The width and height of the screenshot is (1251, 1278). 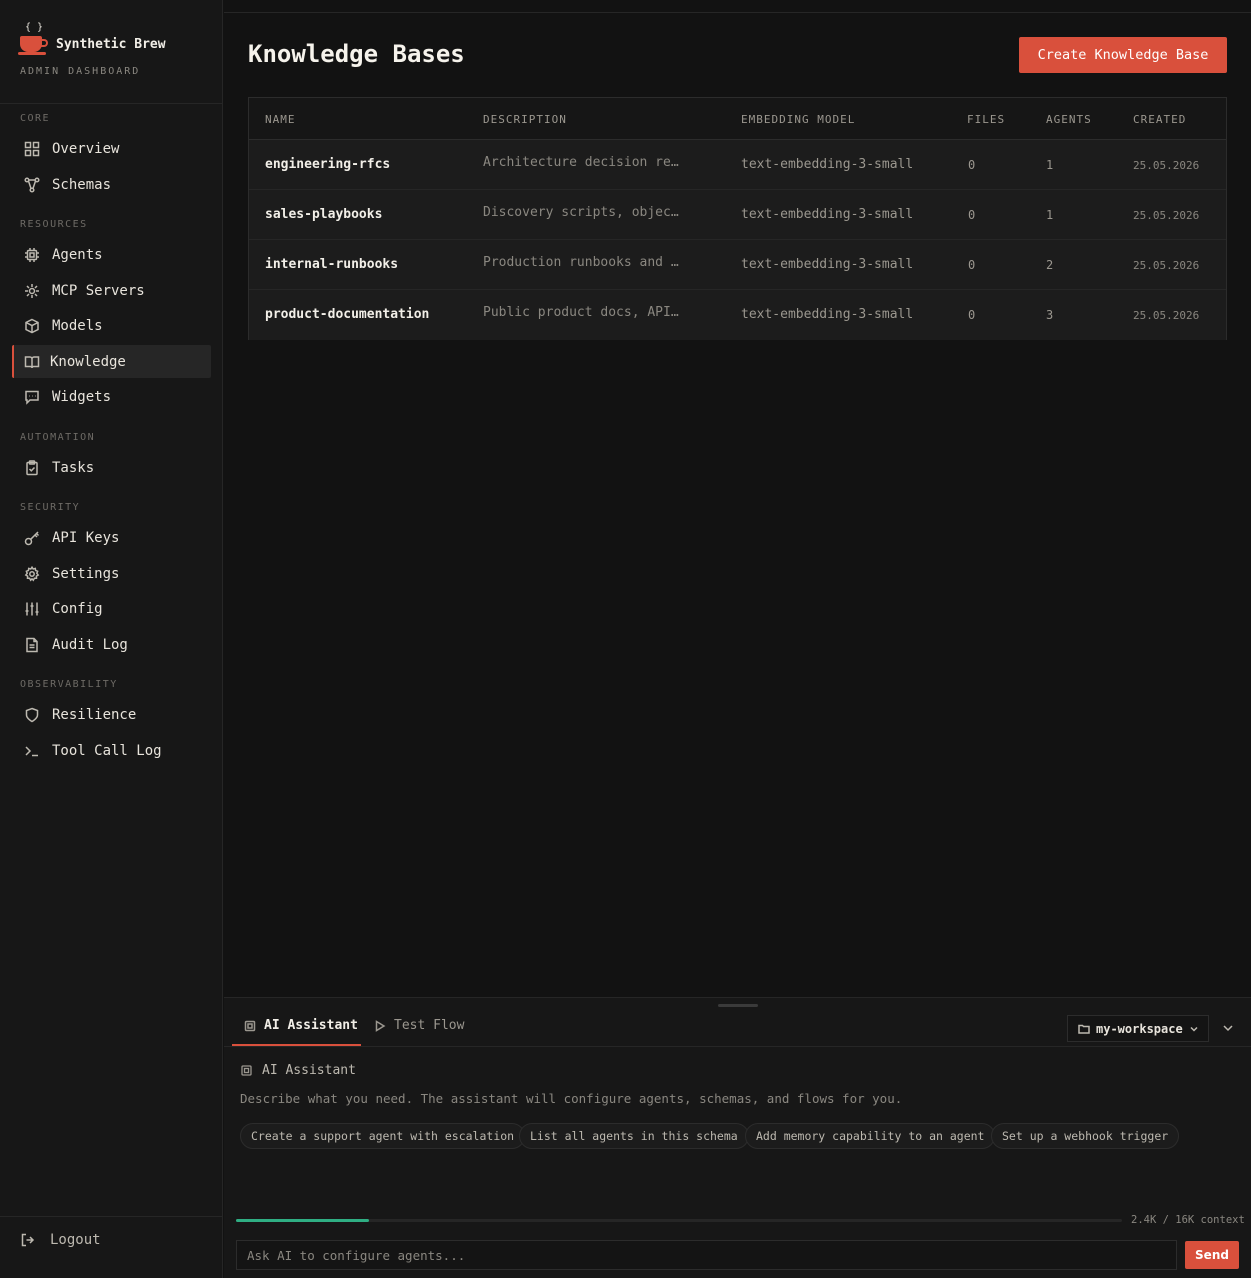 I want to click on collapse-panel-button, so click(x=1229, y=1029).